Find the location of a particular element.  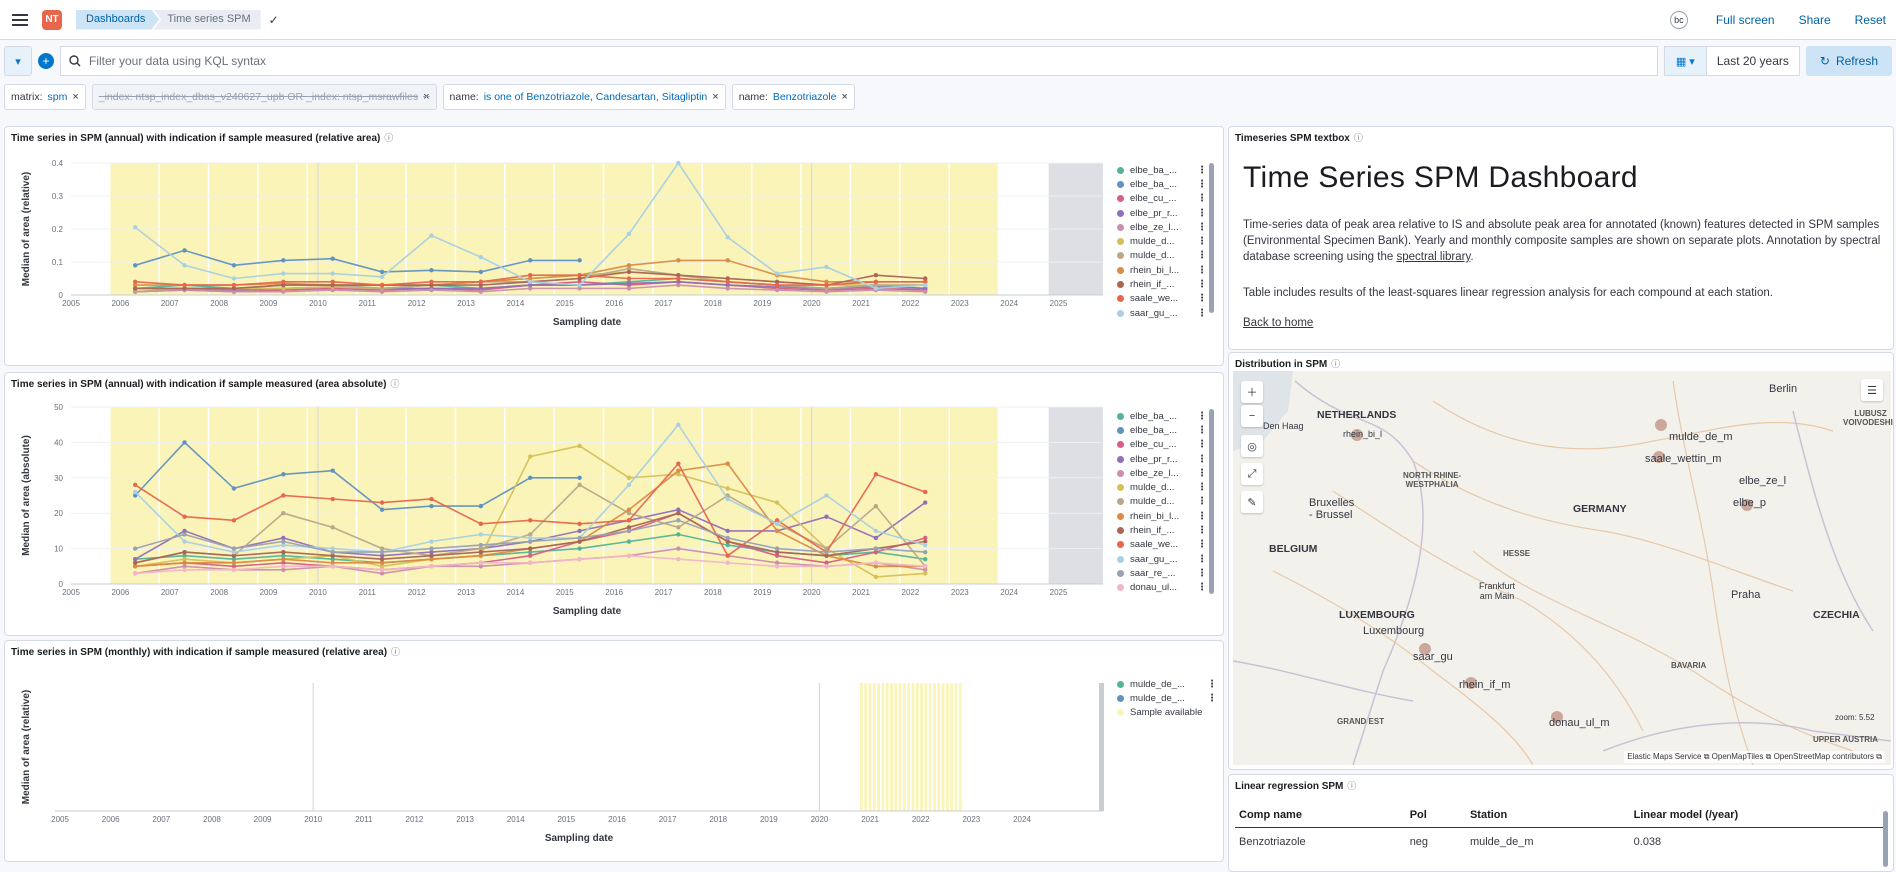

legend-item: donau_ul... ⋮ is located at coordinates (1162, 588).